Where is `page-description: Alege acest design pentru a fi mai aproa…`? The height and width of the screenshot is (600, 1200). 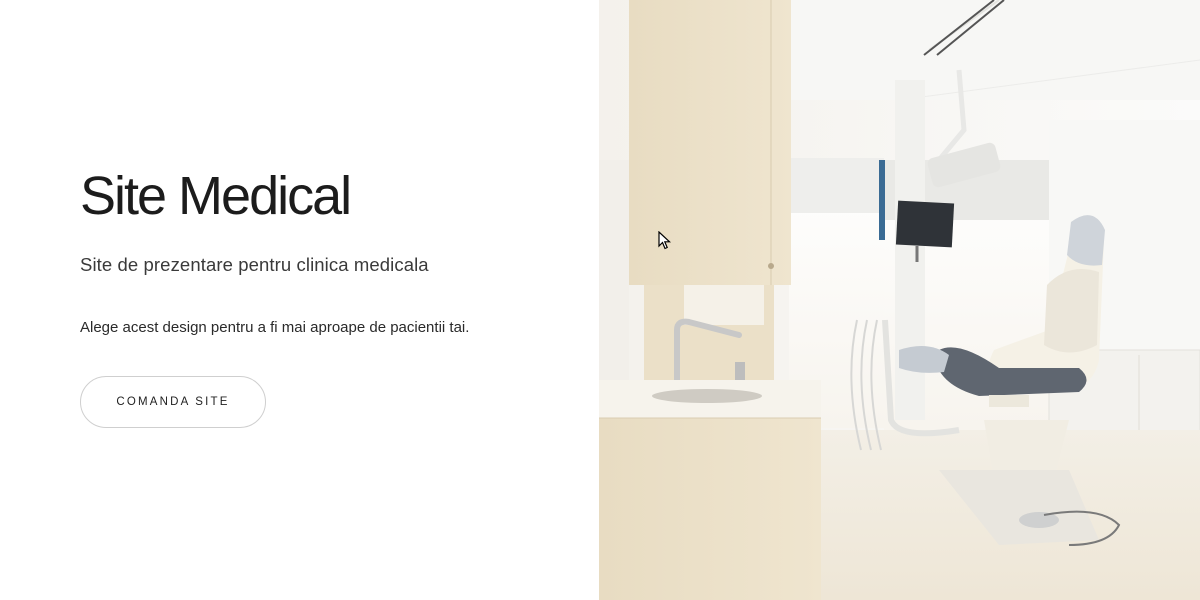 page-description: Alege acest design pentru a fi mai aproa… is located at coordinates (275, 327).